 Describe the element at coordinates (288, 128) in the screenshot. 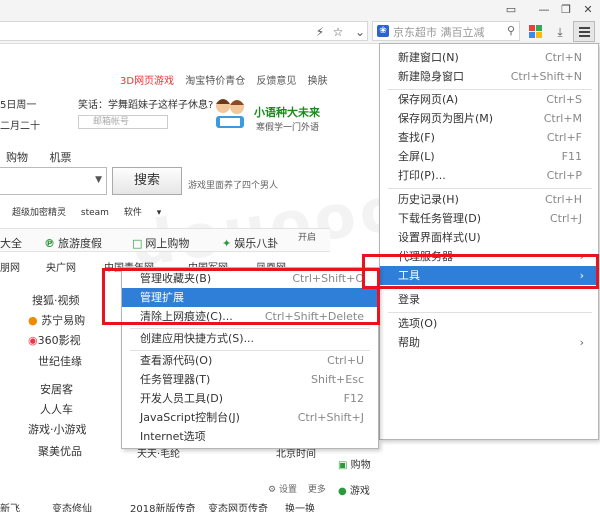

I see `ad-subtitle: 寒假学一门外语` at that location.